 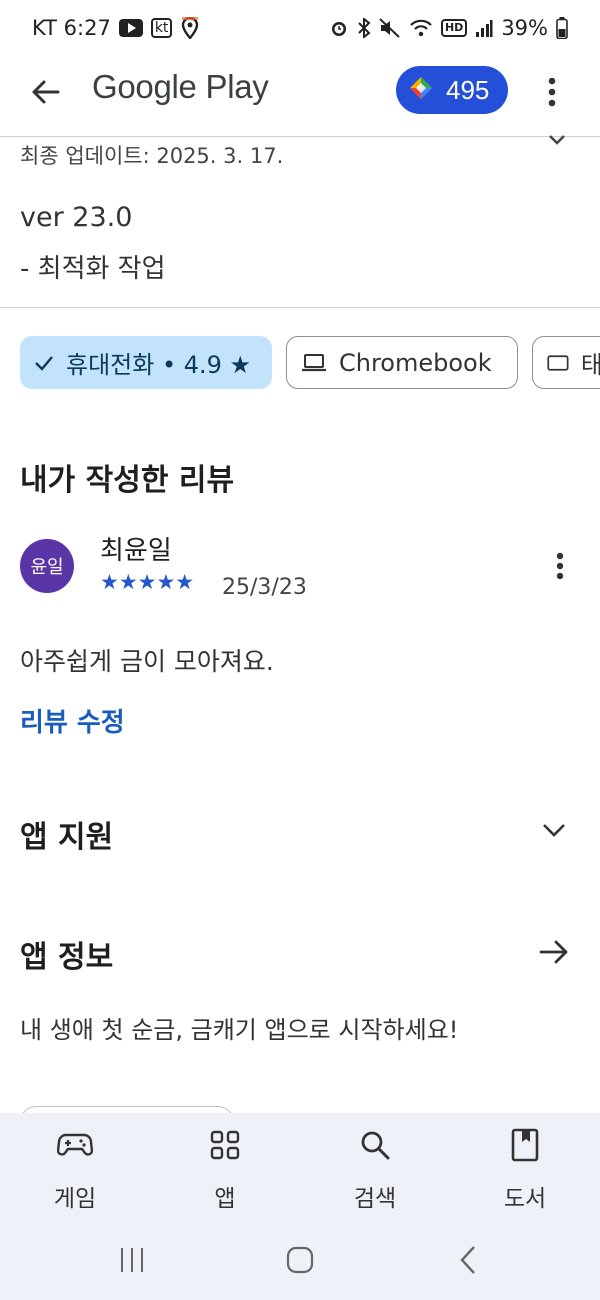 I want to click on mute-icon, so click(x=390, y=28).